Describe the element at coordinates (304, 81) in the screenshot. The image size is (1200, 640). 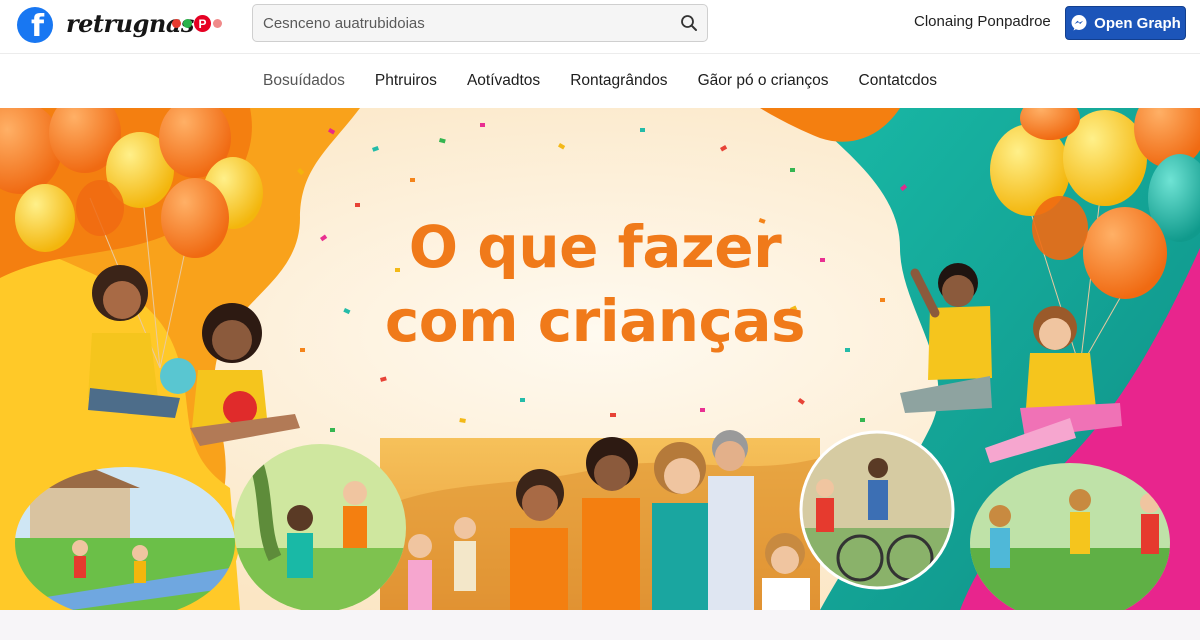
I see `nav-item-1: Bosuídados` at that location.